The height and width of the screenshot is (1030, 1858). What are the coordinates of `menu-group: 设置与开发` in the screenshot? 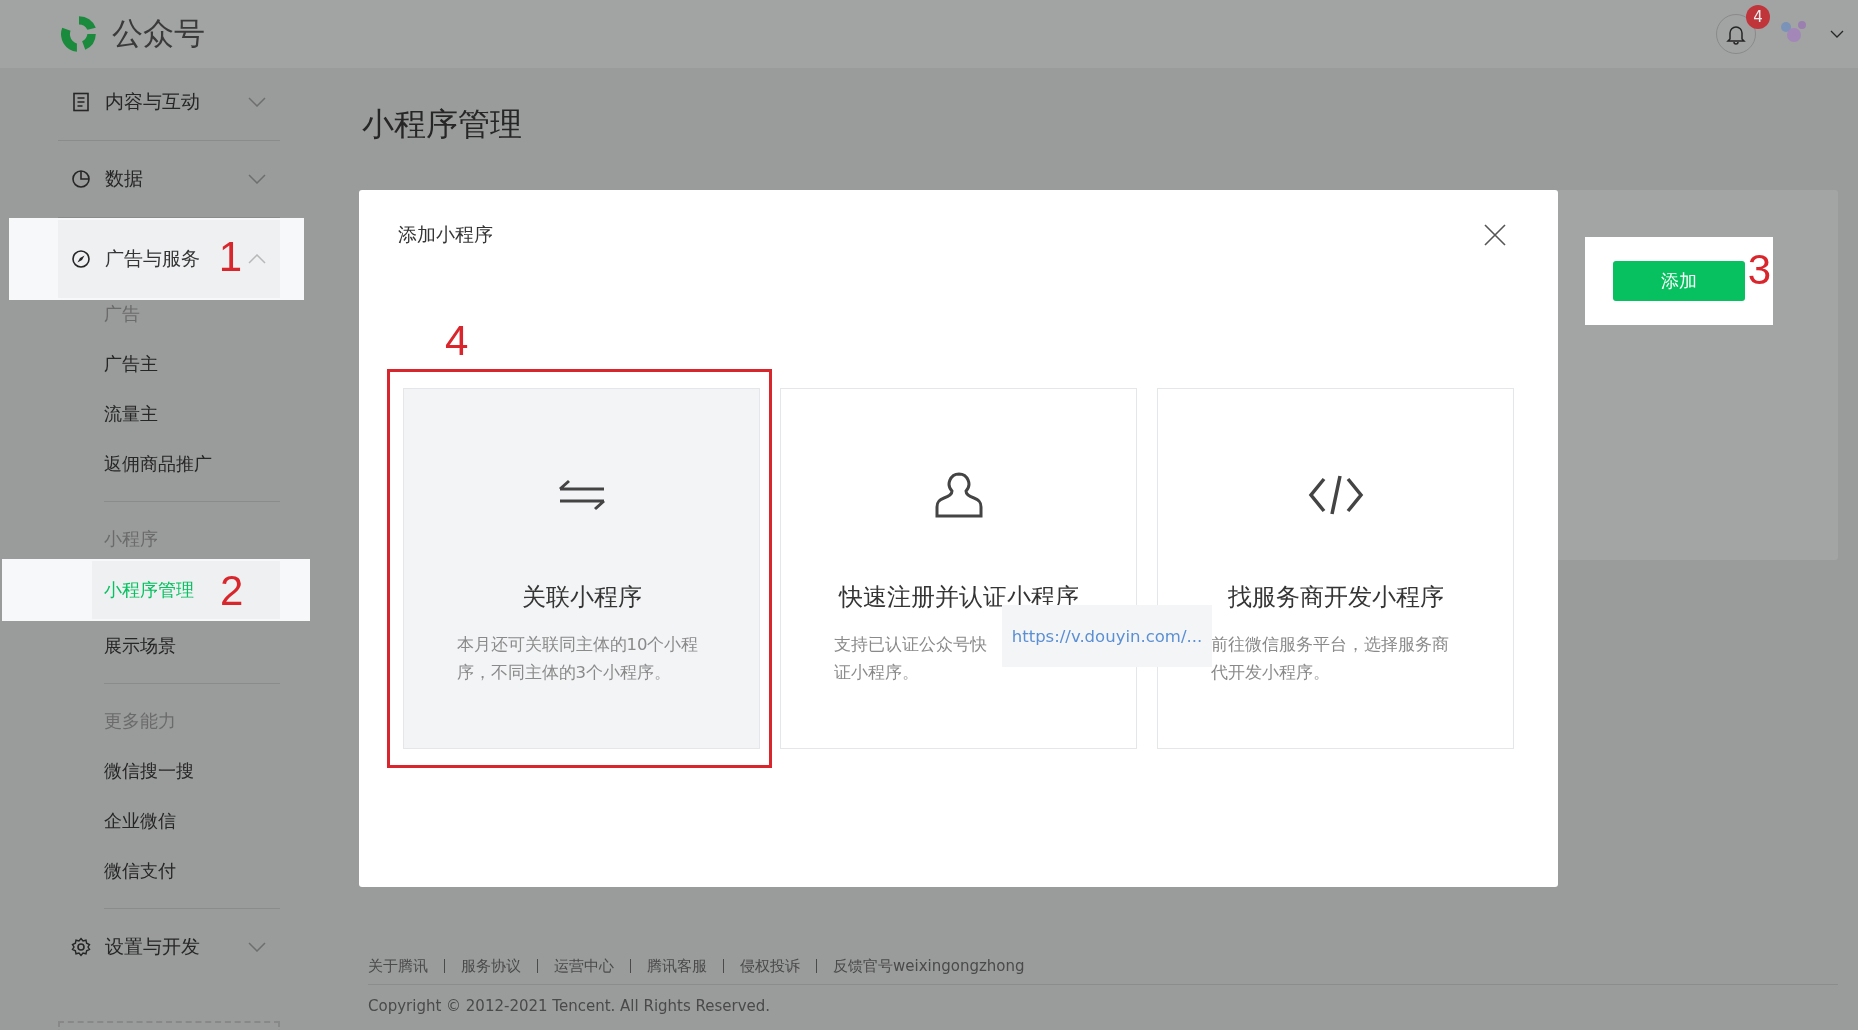 It's located at (169, 947).